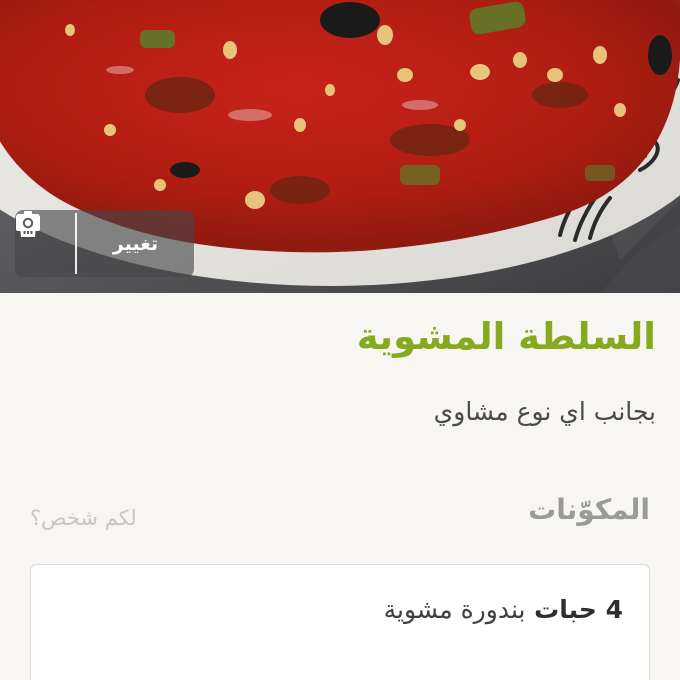 The image size is (680, 680). I want to click on recipe-title: السلطة المشوية, so click(506, 336).